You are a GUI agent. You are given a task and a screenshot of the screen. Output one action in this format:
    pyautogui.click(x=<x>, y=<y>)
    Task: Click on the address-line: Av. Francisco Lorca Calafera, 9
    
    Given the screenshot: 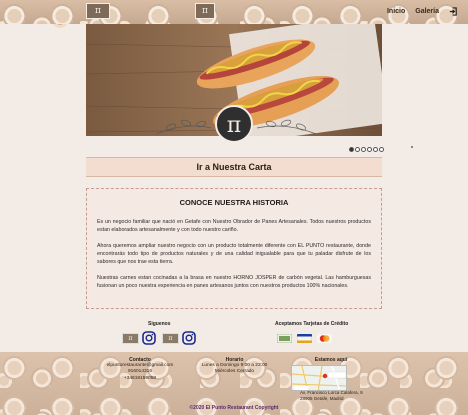 What is the action you would take?
    pyautogui.click(x=331, y=392)
    